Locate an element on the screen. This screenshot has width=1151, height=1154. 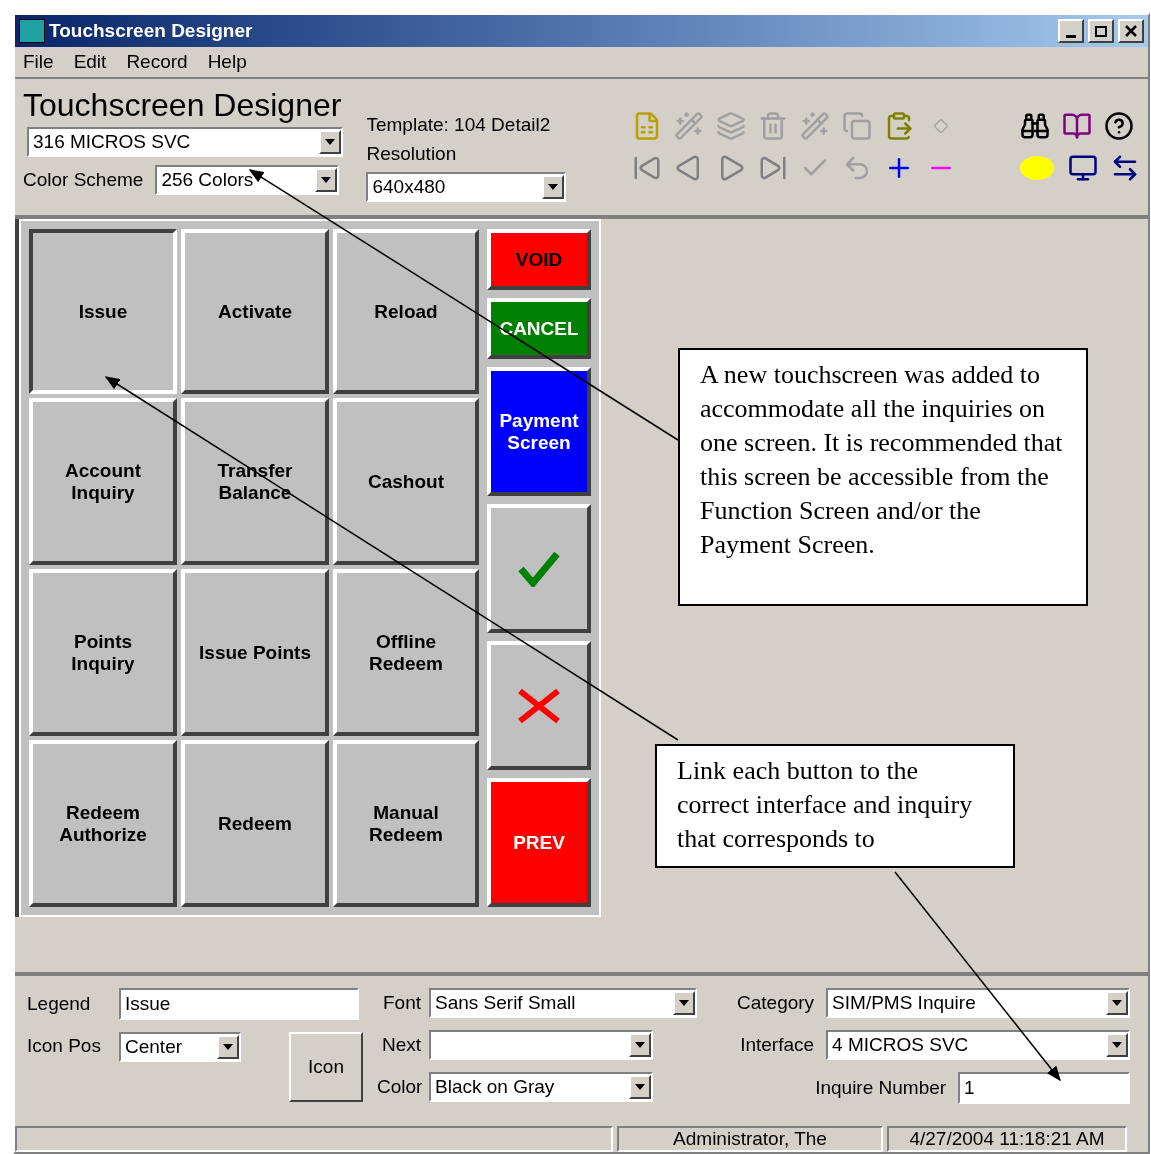
binoculars-icon is located at coordinates (1035, 126).